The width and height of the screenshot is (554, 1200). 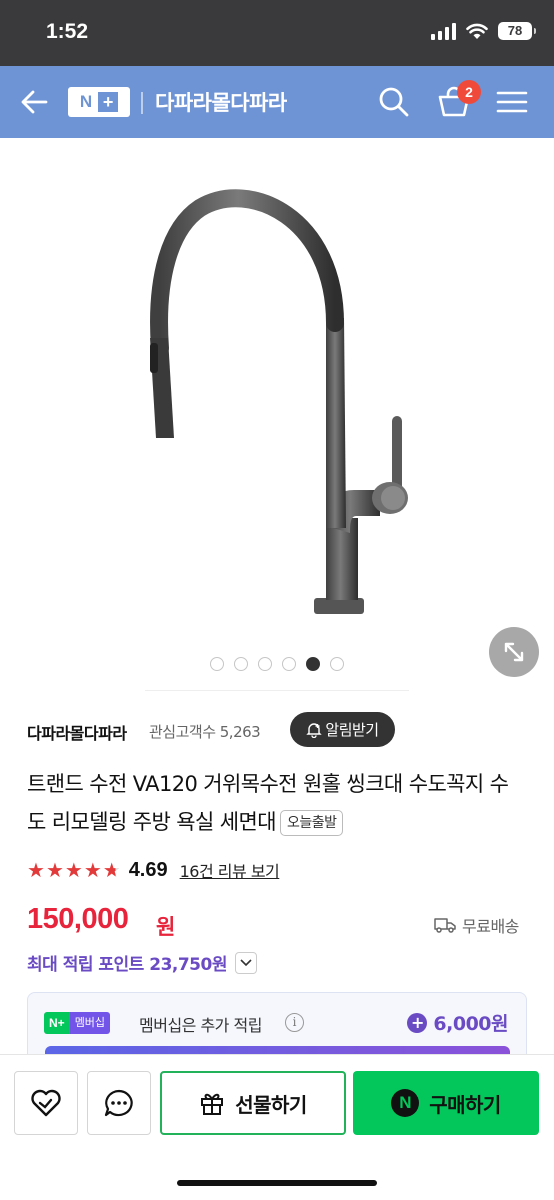 I want to click on membership-points-value: 6,000원, so click(x=470, y=1024).